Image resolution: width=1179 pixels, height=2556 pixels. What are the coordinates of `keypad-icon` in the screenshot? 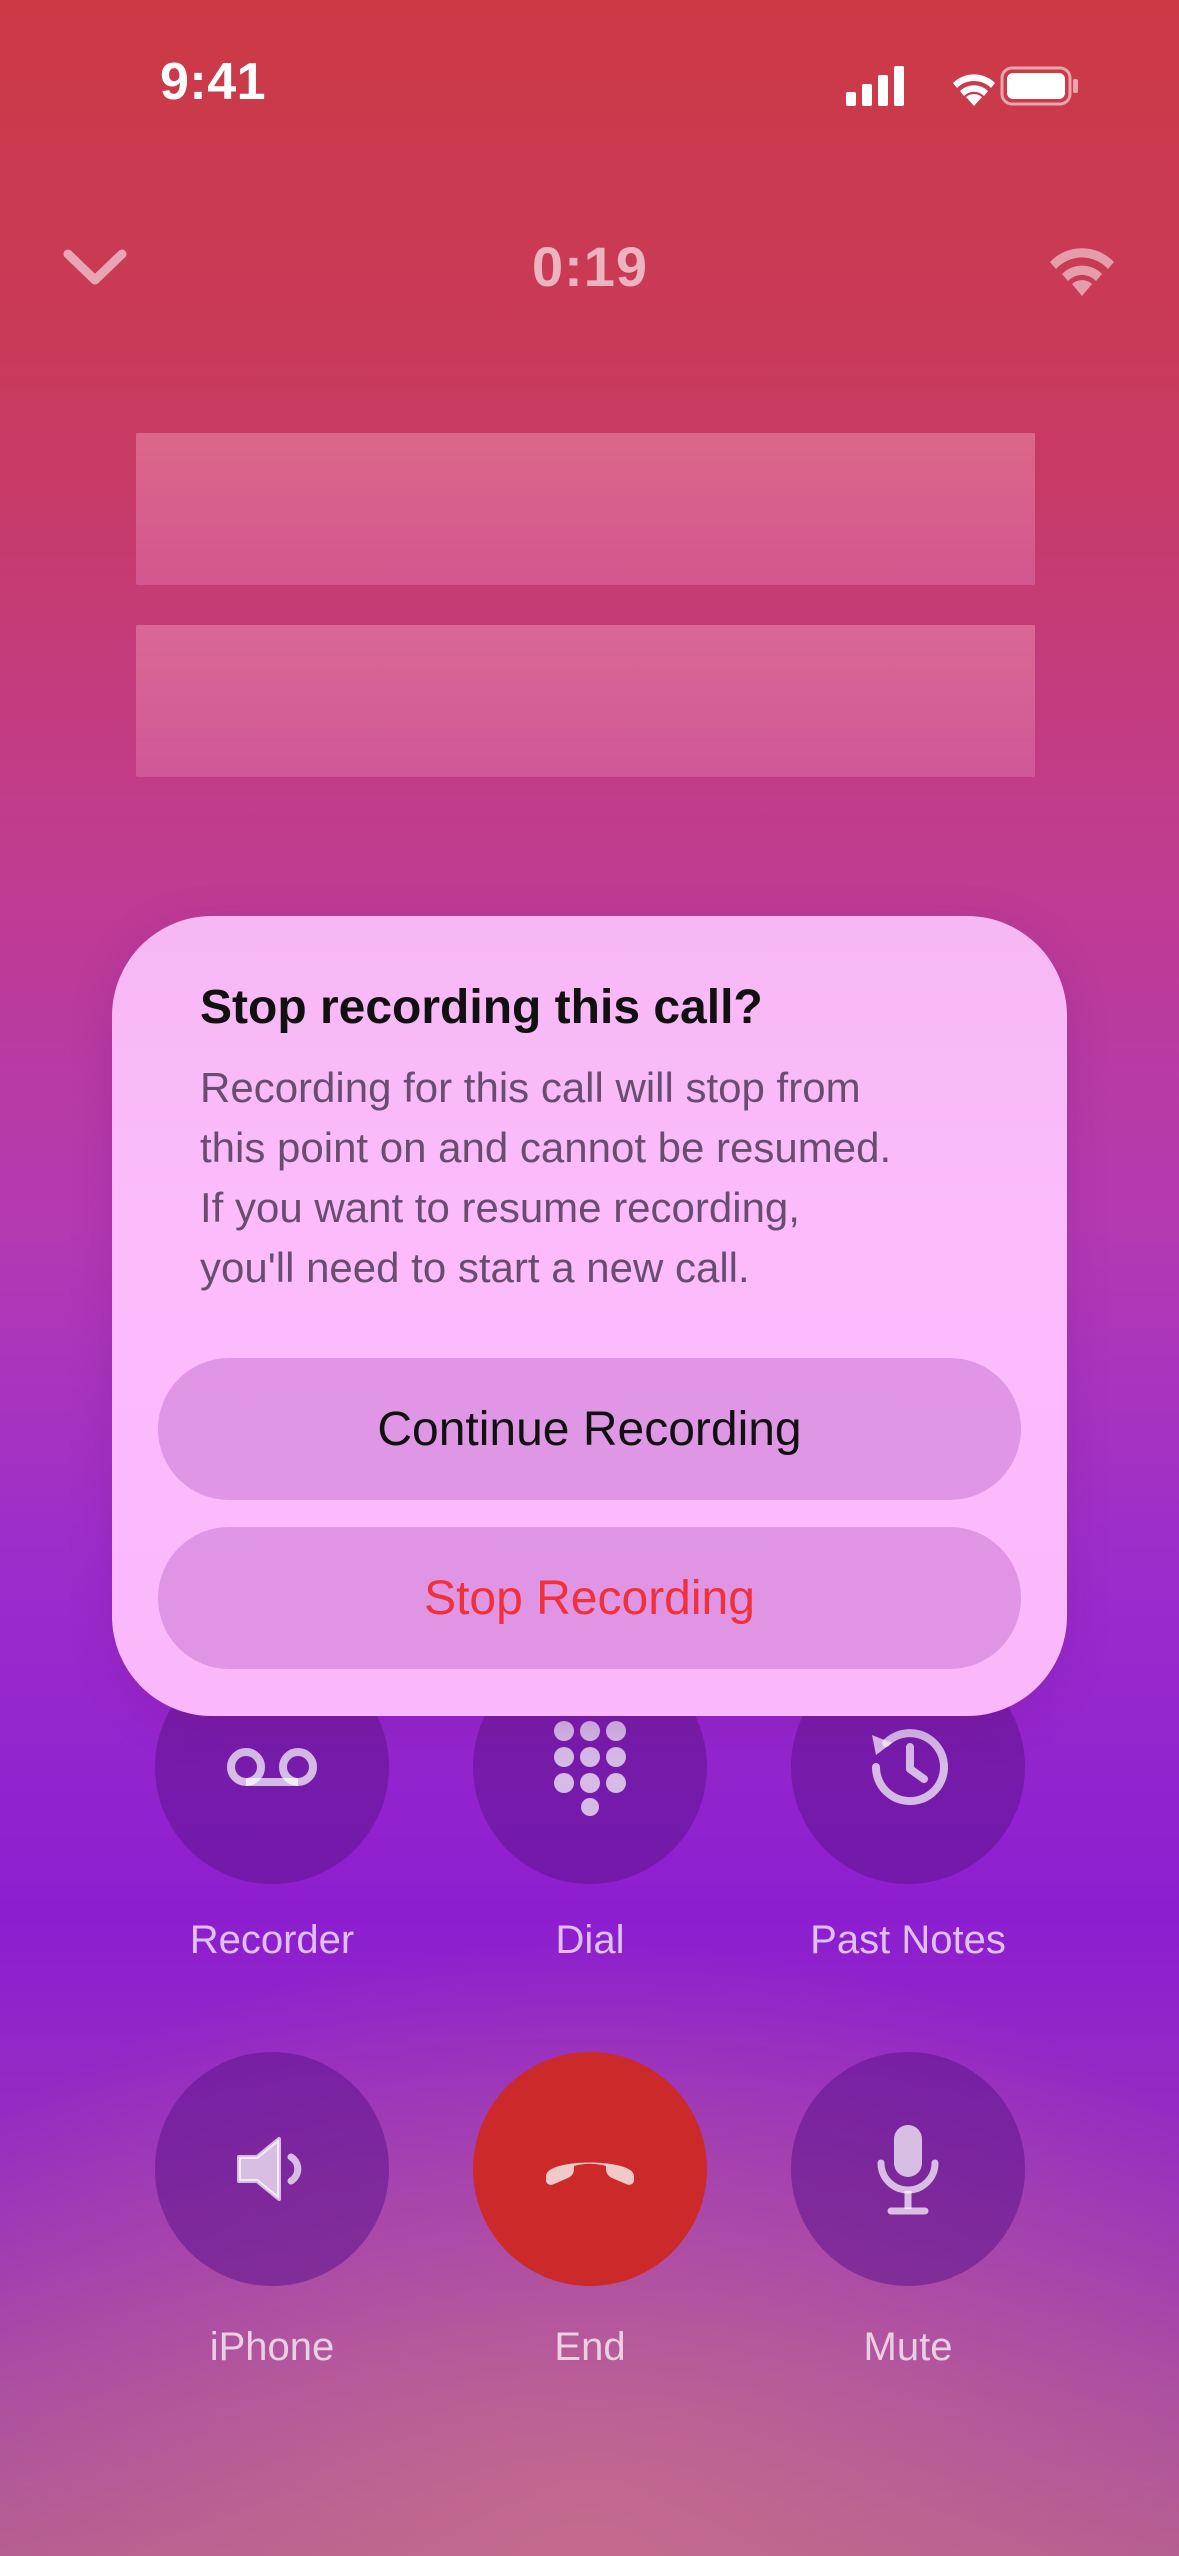 It's located at (590, 1768).